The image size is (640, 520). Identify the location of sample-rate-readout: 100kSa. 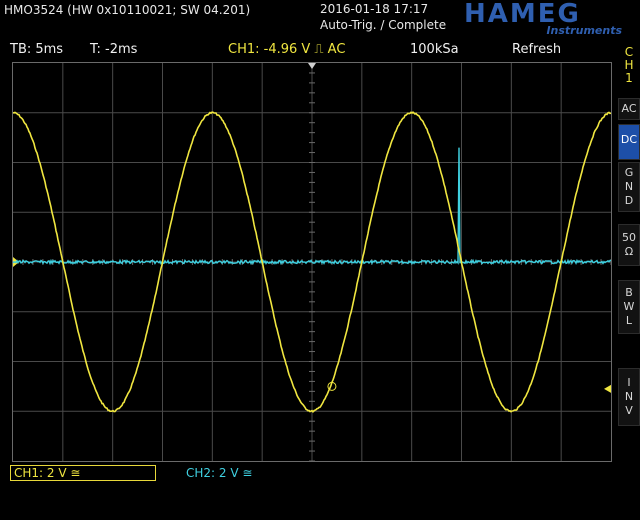
(434, 49).